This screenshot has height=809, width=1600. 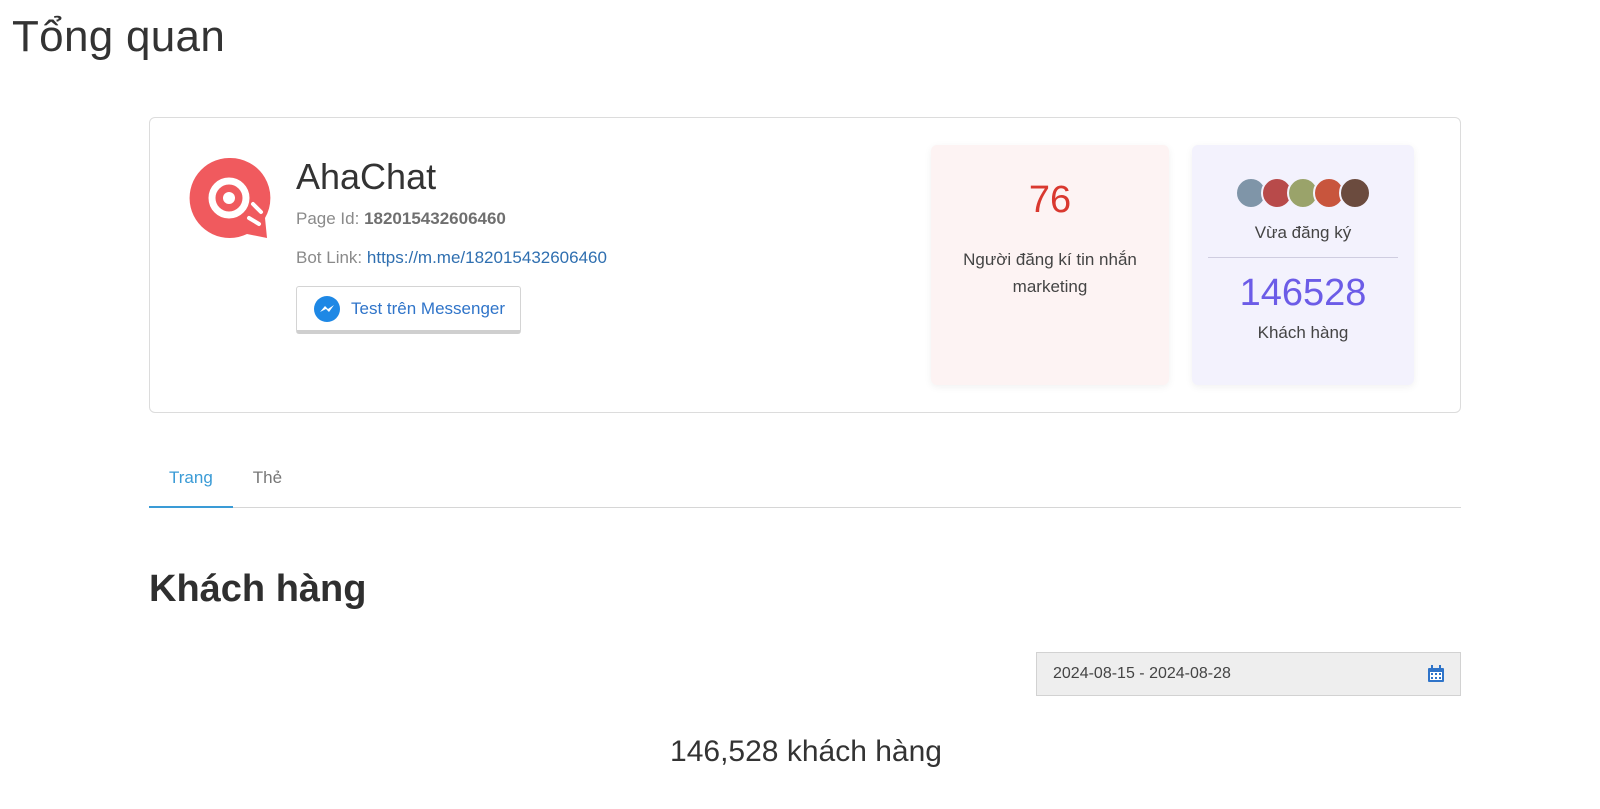 What do you see at coordinates (1303, 232) in the screenshot?
I see `recent-signup-label: Vừa đăng ký` at bounding box center [1303, 232].